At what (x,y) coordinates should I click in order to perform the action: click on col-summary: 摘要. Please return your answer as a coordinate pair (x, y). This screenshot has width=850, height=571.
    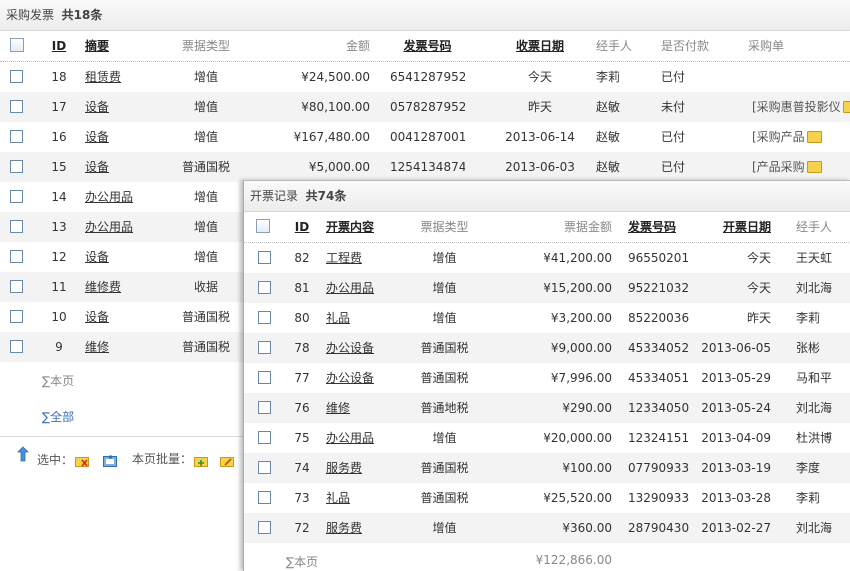
    Looking at the image, I should click on (115, 46).